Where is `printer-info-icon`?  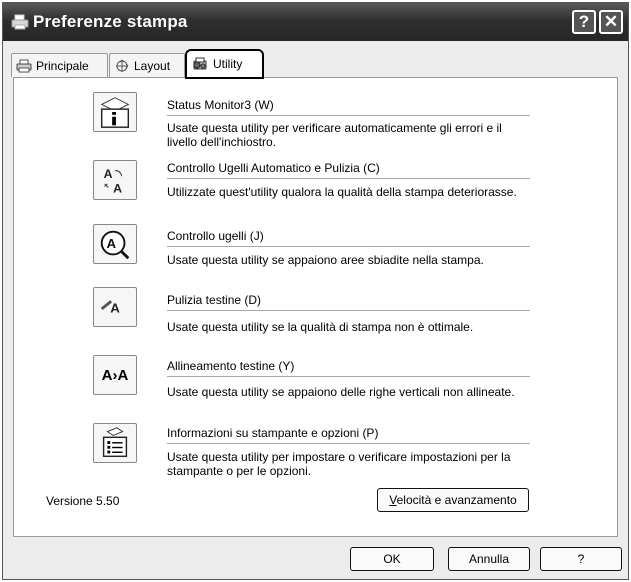 printer-info-icon is located at coordinates (115, 442).